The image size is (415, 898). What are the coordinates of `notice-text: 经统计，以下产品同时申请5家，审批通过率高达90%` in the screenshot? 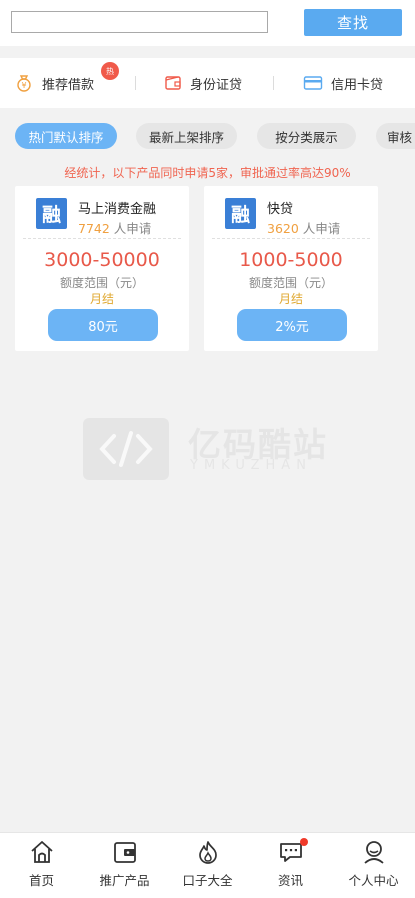 It's located at (207, 173).